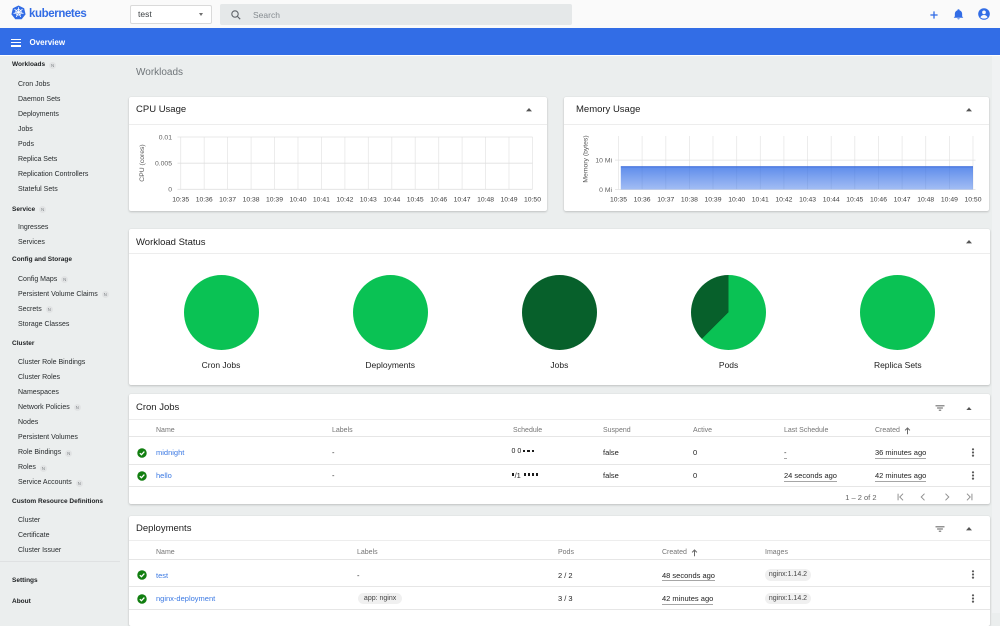 This screenshot has width=1000, height=626. Describe the element at coordinates (170, 190) in the screenshot. I see `svg-text: 0` at that location.